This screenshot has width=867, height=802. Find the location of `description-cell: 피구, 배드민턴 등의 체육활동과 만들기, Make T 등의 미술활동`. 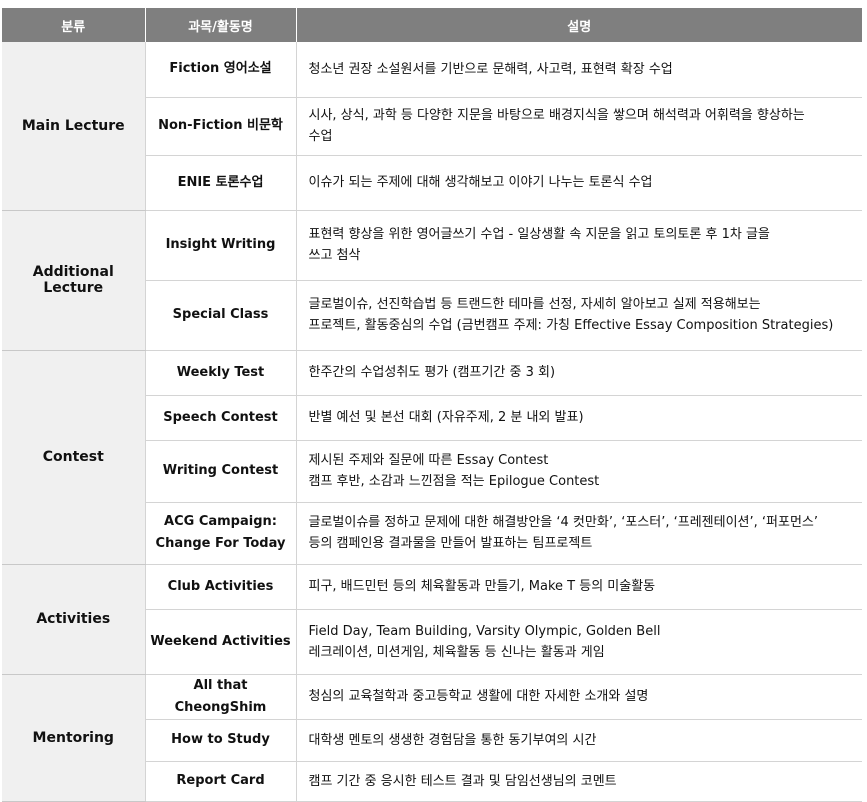

description-cell: 피구, 배드민턴 등의 체육활동과 만들기, Make T 등의 미술활동 is located at coordinates (579, 587).